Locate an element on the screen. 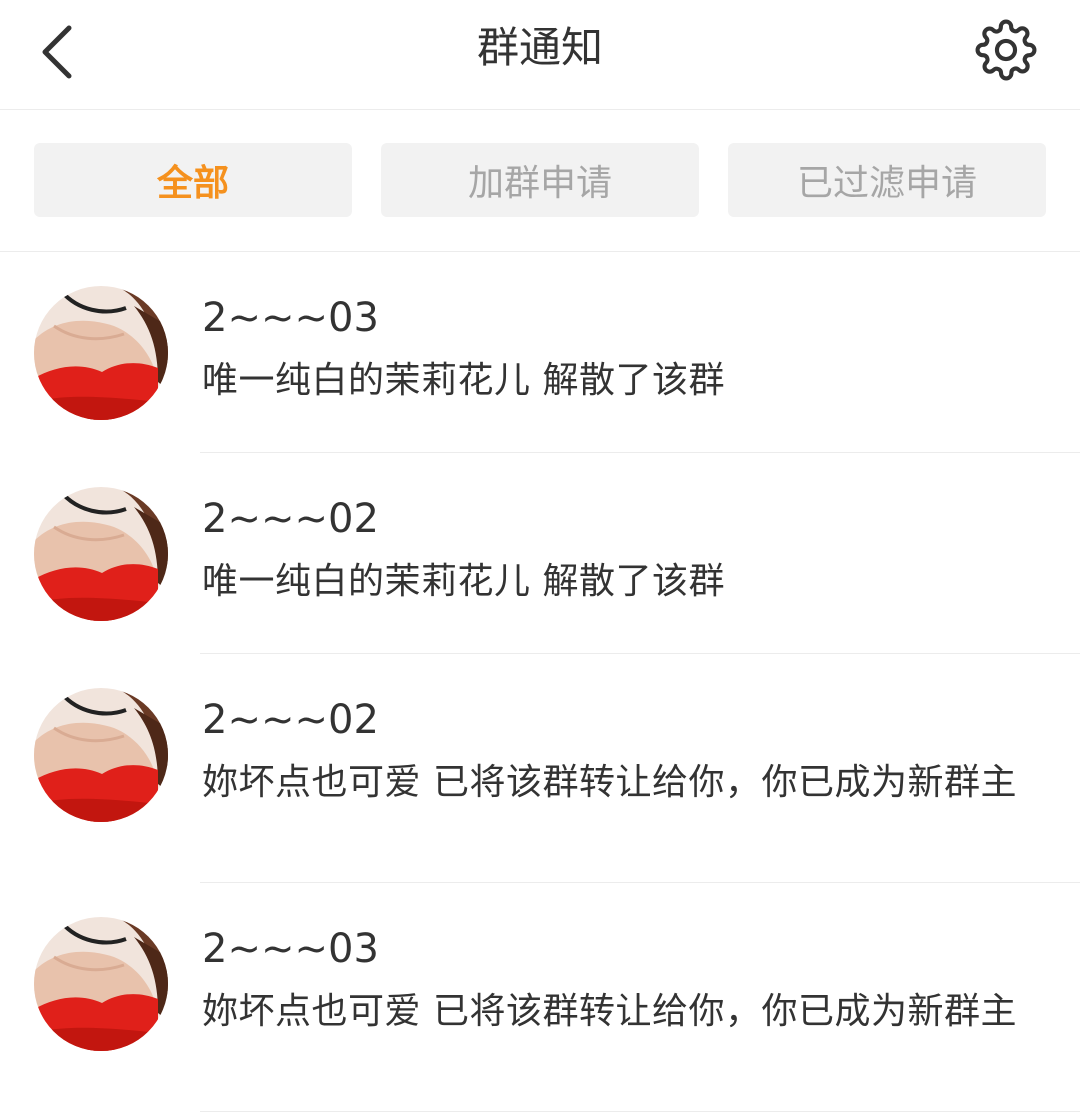 The image size is (1080, 1113). gear-icon is located at coordinates (1006, 50).